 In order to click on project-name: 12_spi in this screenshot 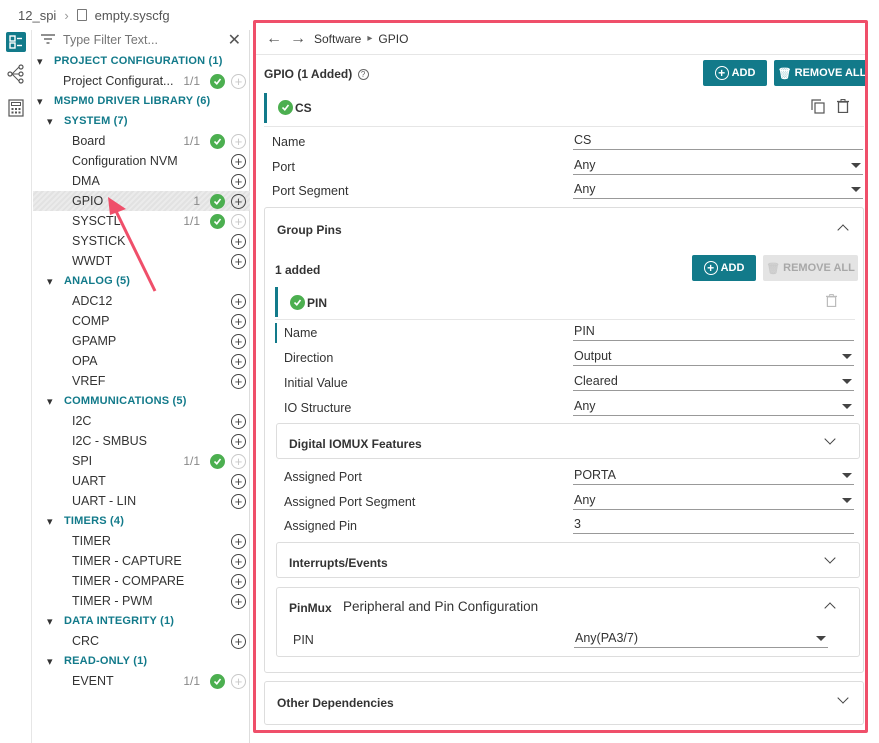, I will do `click(37, 15)`.